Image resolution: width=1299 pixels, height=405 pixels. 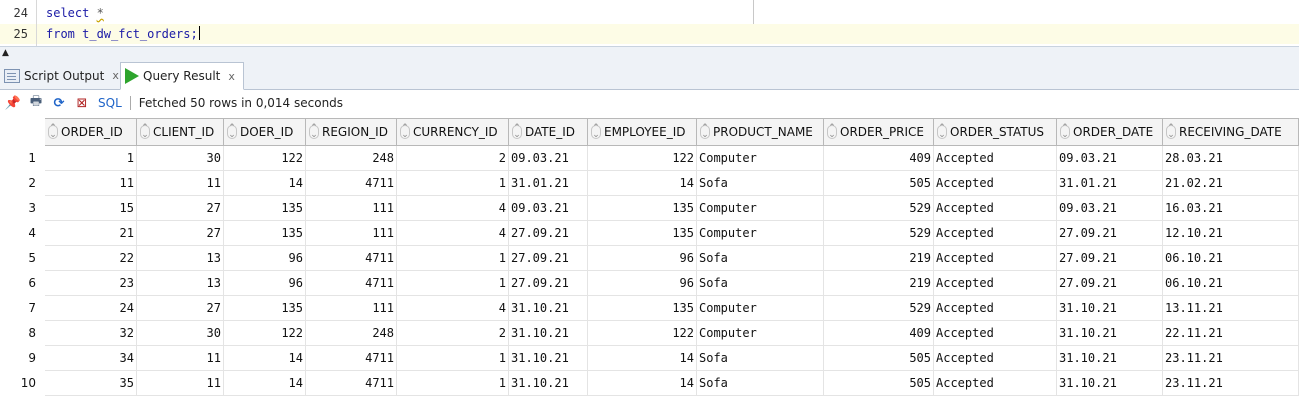 I want to click on sql-editor: 24 select * 25 from t_dw_fct_orders;, so click(x=649, y=23).